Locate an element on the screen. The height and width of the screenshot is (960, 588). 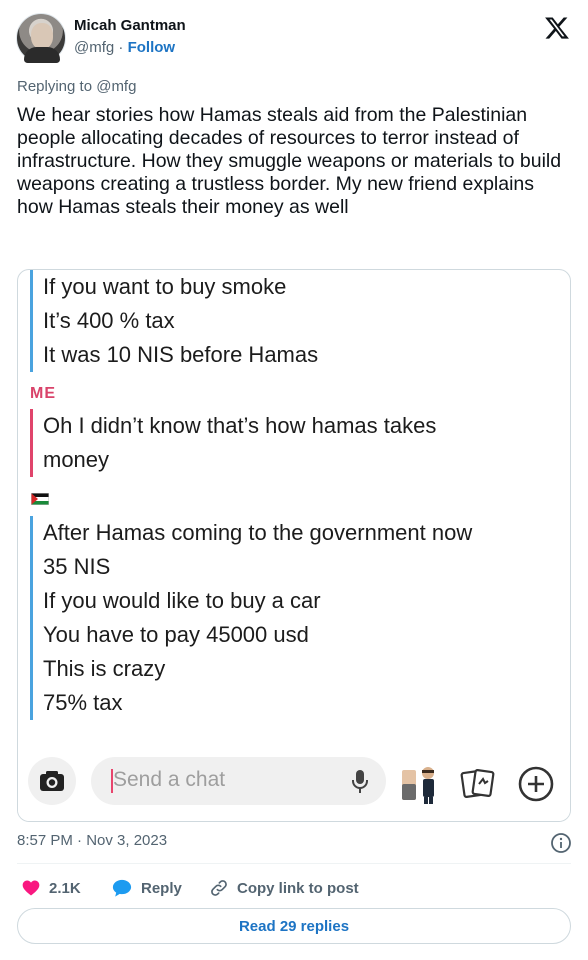
tweet-header: Micah Gantman @mfg · Follow is located at coordinates (294, 40).